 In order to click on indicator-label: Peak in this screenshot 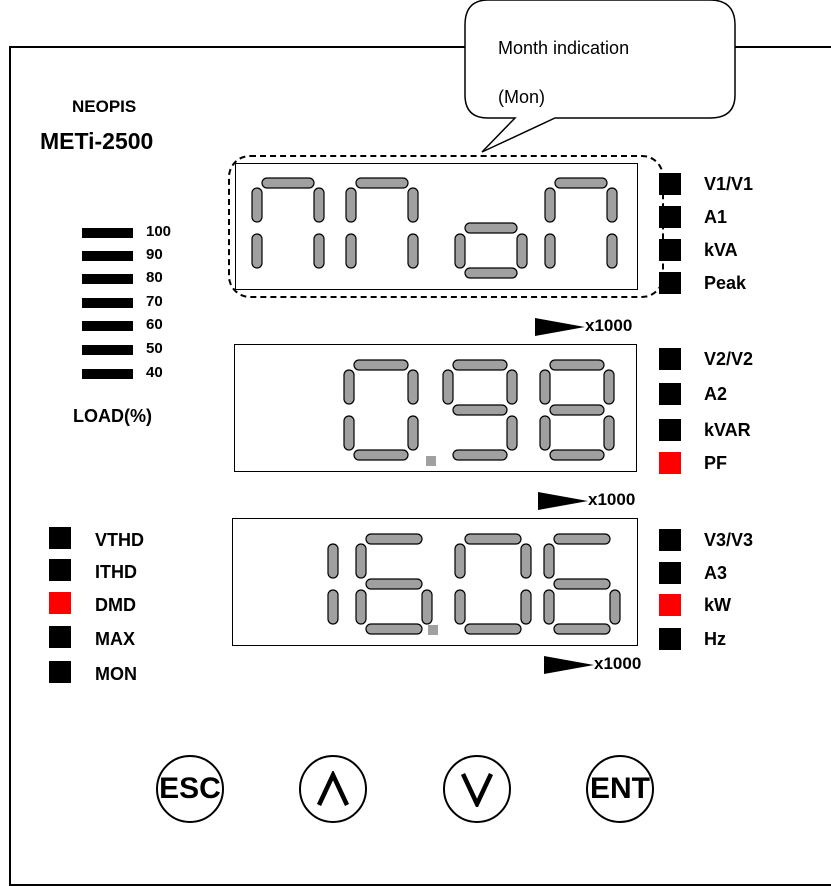, I will do `click(725, 283)`.